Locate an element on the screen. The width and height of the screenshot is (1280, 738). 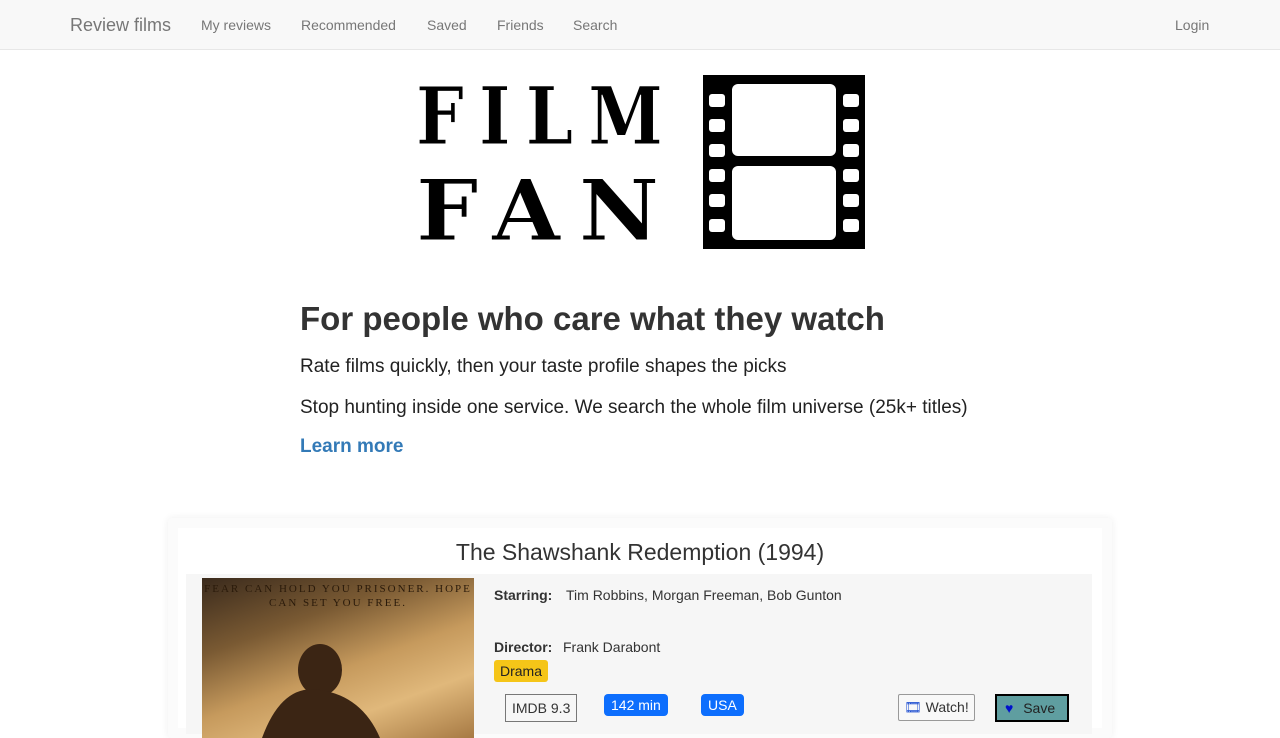
heart-icon: ♥ is located at coordinates (1009, 708).